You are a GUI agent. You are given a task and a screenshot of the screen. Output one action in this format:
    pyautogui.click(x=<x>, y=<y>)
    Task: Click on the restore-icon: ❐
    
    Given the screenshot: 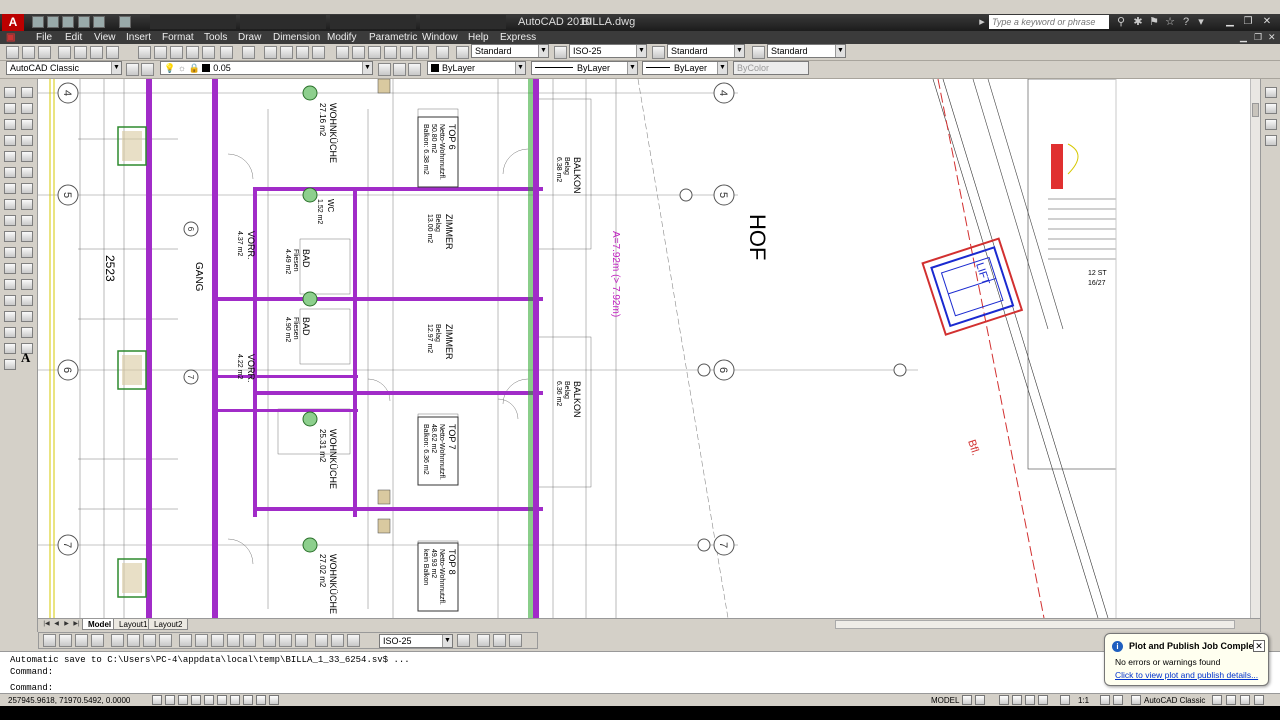 What is the action you would take?
    pyautogui.click(x=1248, y=22)
    